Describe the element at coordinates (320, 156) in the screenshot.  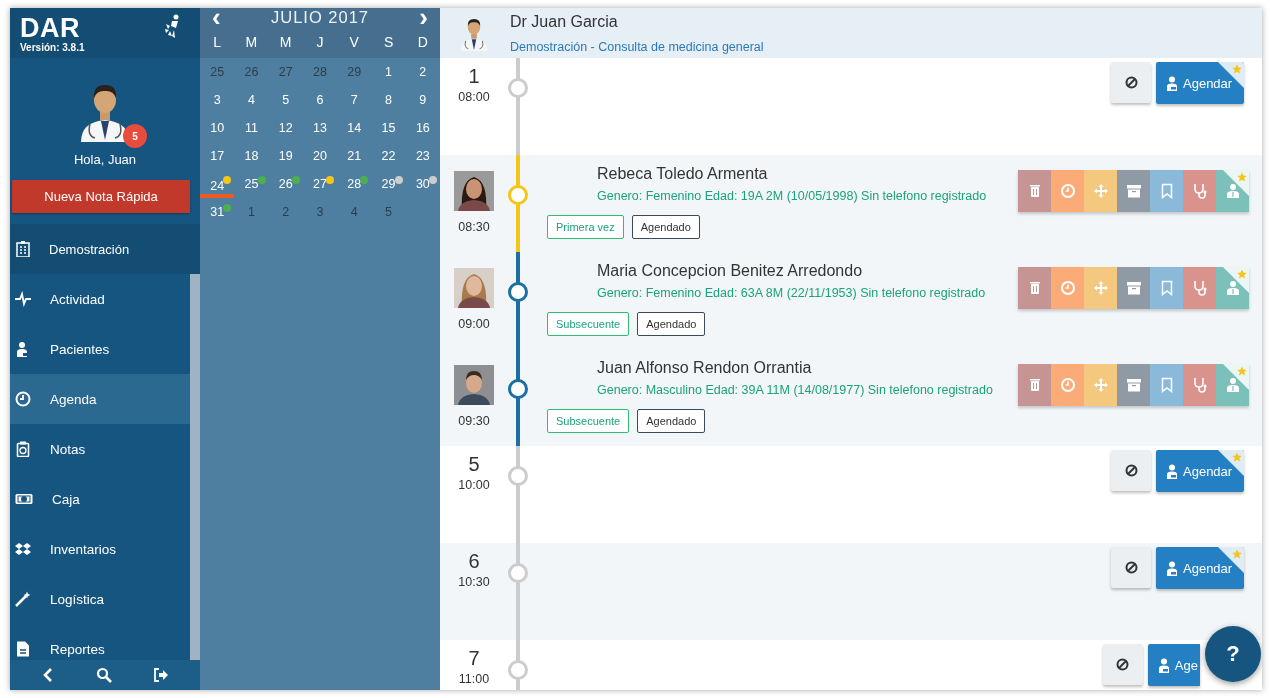
I see `calendar-day: 20` at that location.